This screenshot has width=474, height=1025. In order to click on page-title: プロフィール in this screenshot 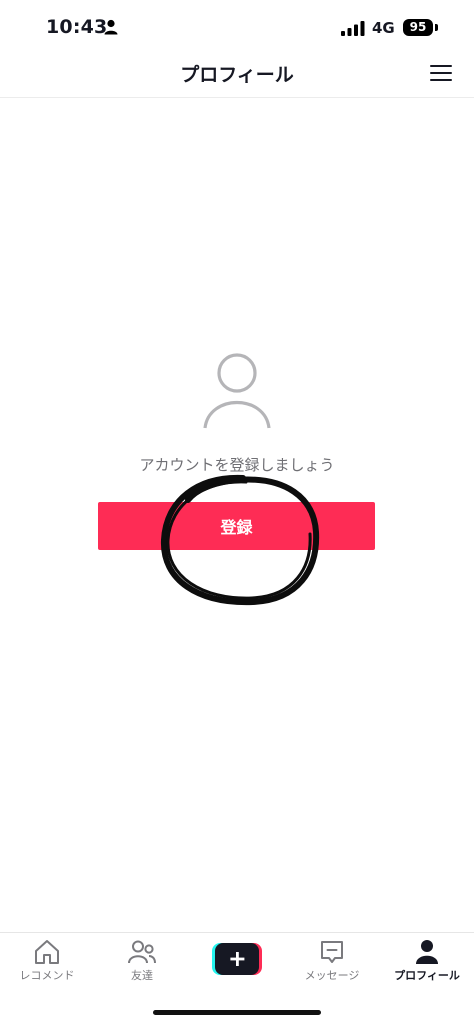, I will do `click(237, 75)`.